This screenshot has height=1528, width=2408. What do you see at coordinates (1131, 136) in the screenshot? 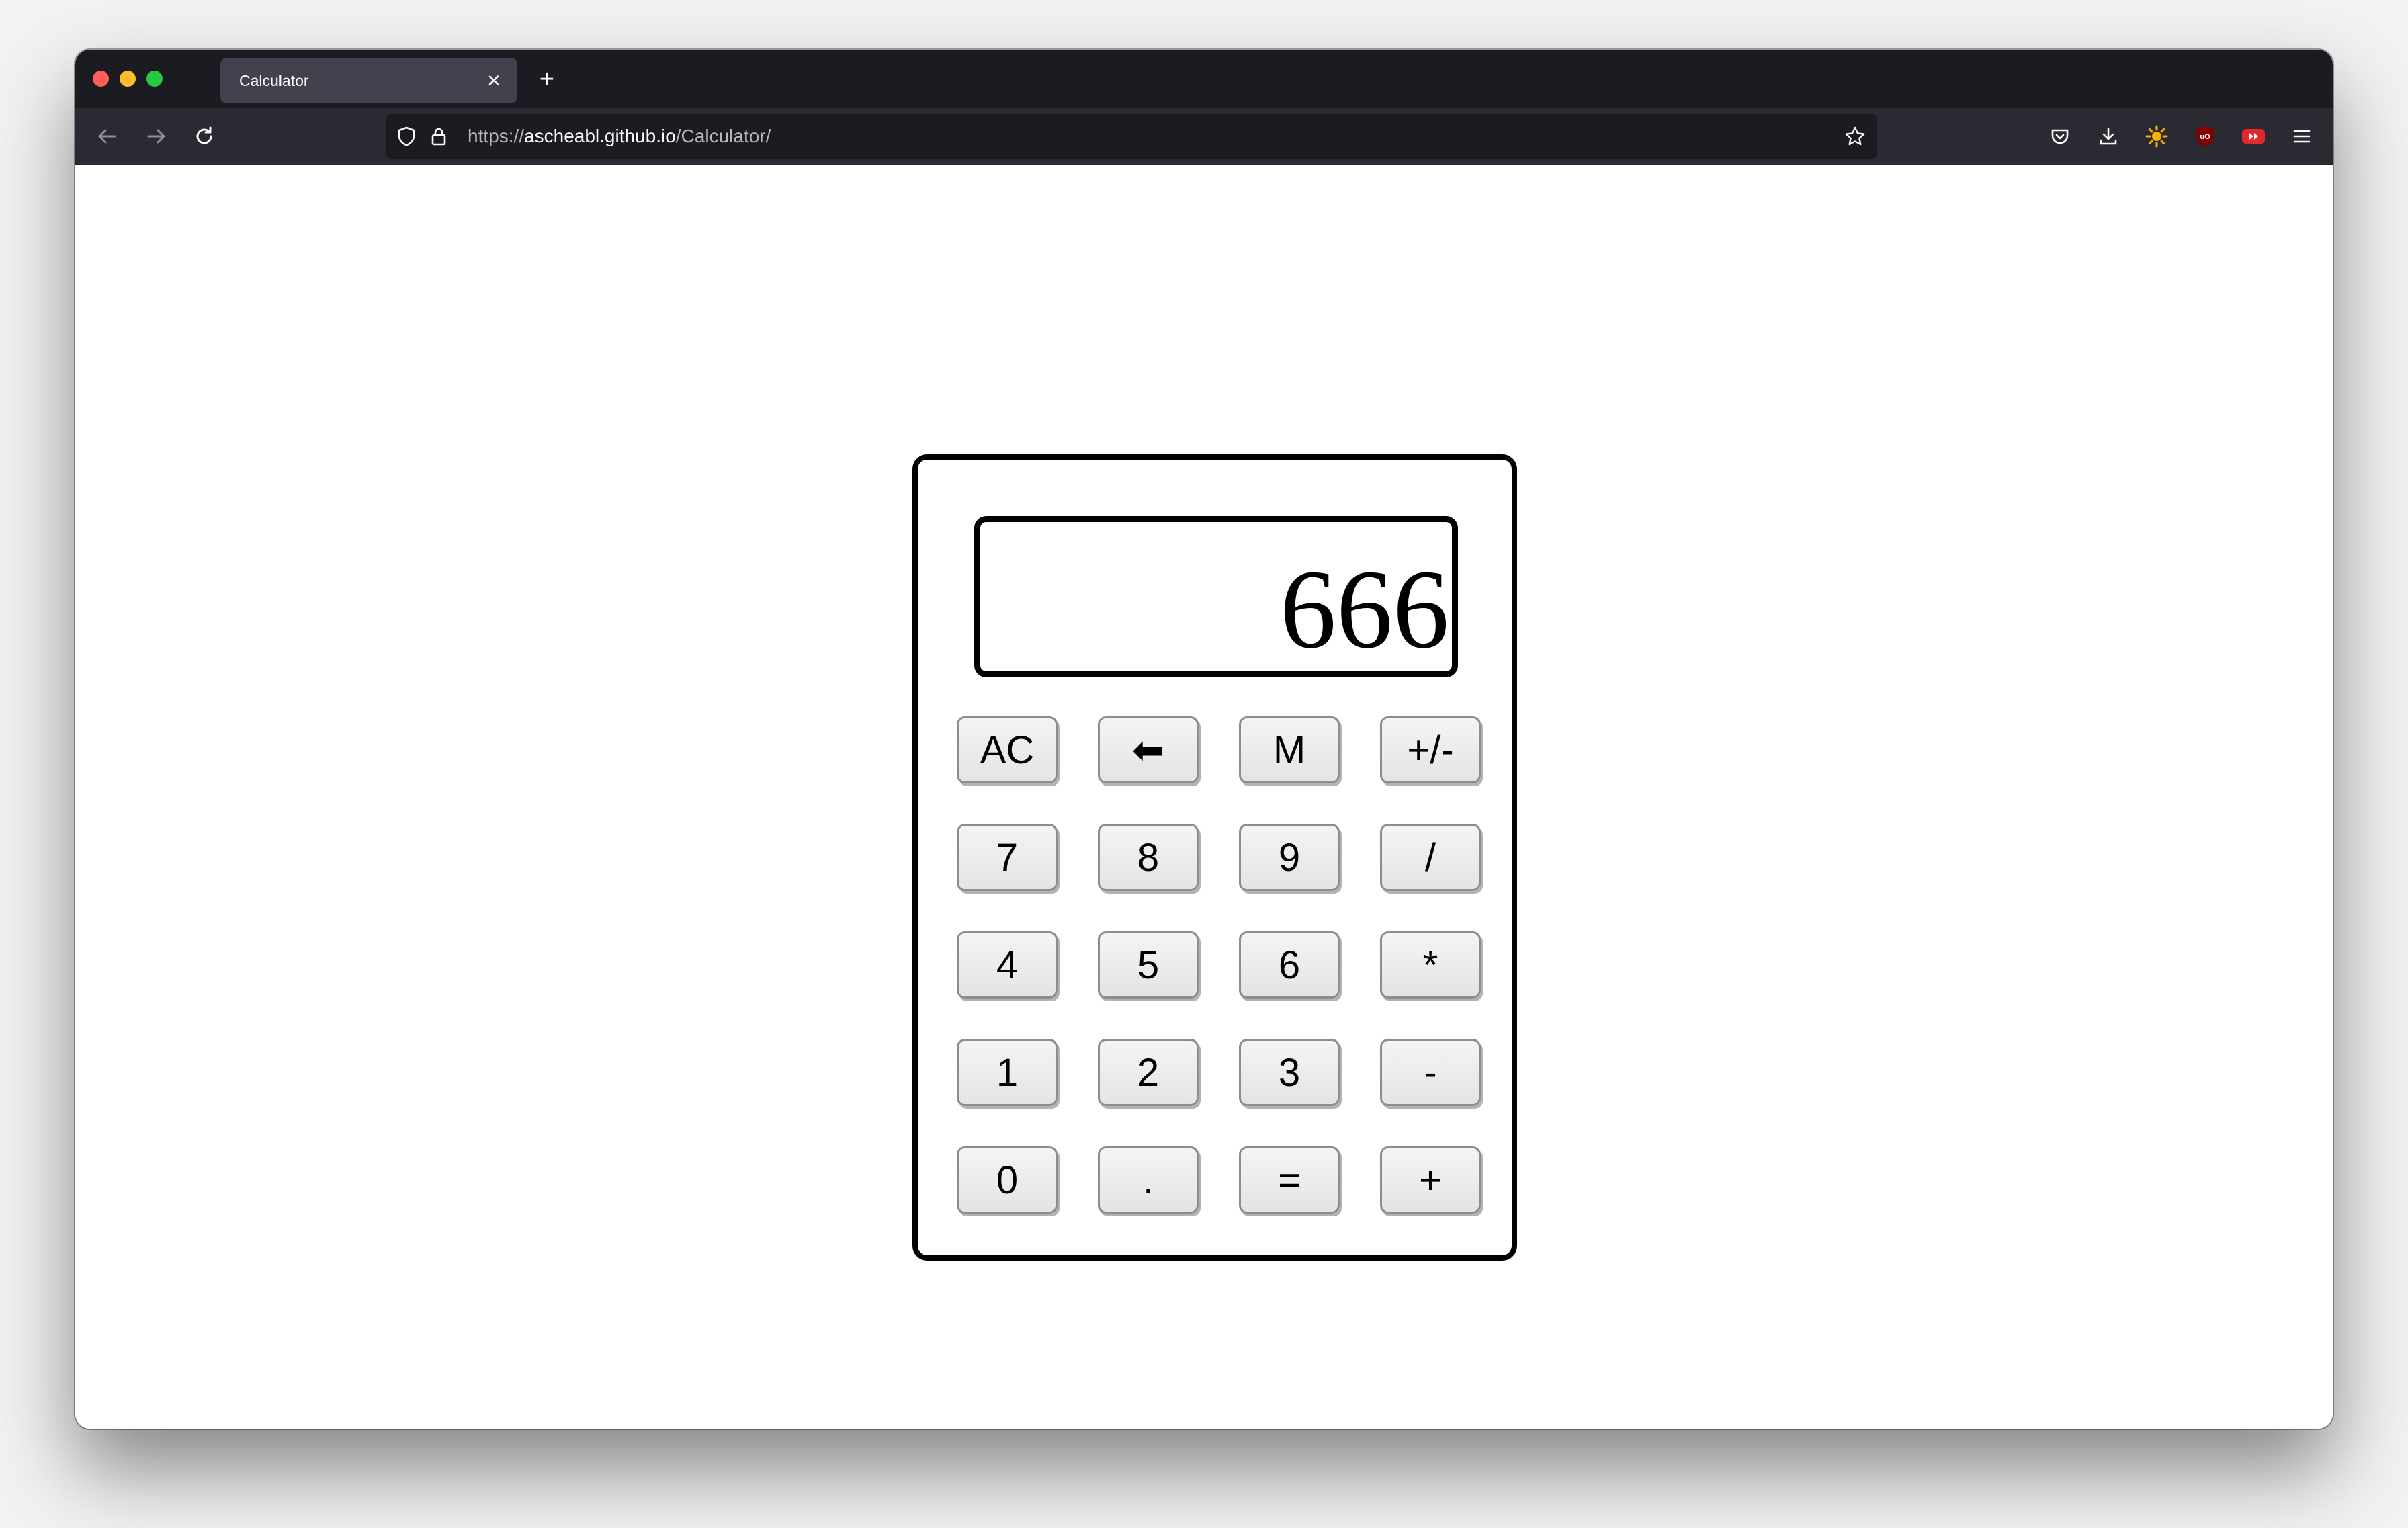
I see `address-bar: https://ascheabl.github.io/Calculator/` at bounding box center [1131, 136].